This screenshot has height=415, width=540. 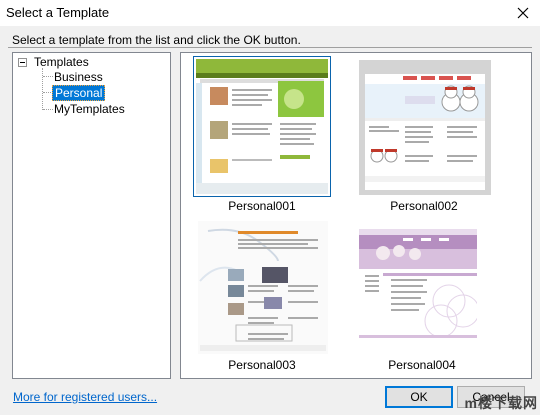 What do you see at coordinates (78, 77) in the screenshot?
I see `tree-item-business: Business` at bounding box center [78, 77].